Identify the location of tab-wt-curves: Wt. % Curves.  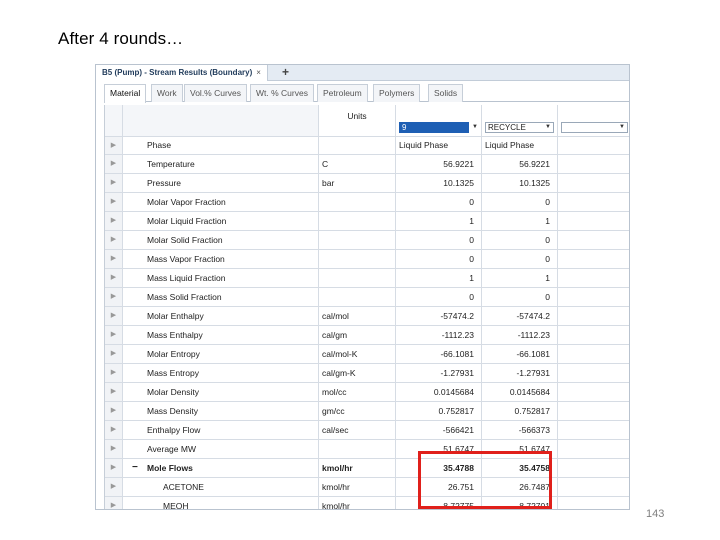
(282, 93).